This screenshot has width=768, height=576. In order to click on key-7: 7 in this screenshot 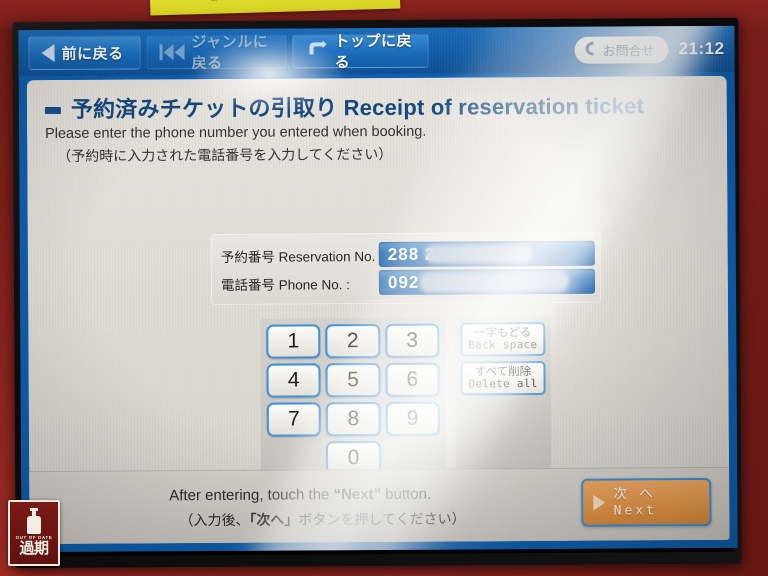, I will do `click(294, 419)`.